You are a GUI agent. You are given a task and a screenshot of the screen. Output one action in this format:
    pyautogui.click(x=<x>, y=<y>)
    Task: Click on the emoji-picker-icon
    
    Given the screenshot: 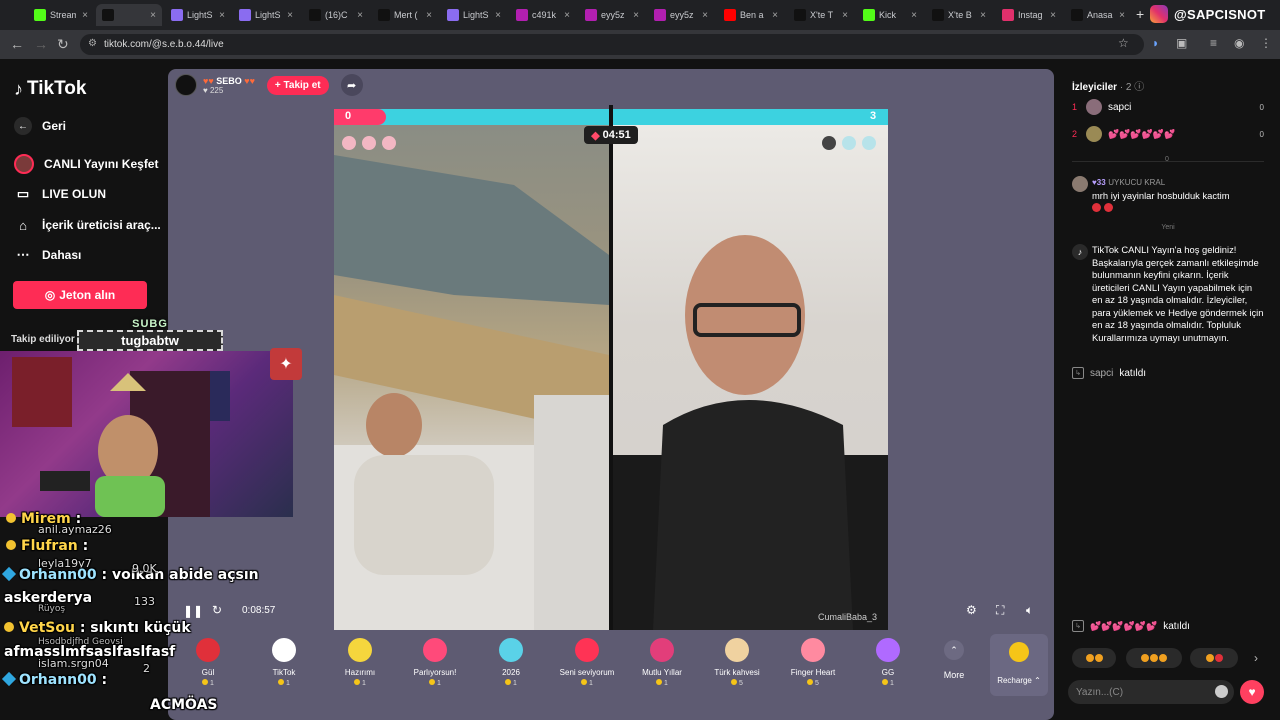 What is the action you would take?
    pyautogui.click(x=1221, y=691)
    